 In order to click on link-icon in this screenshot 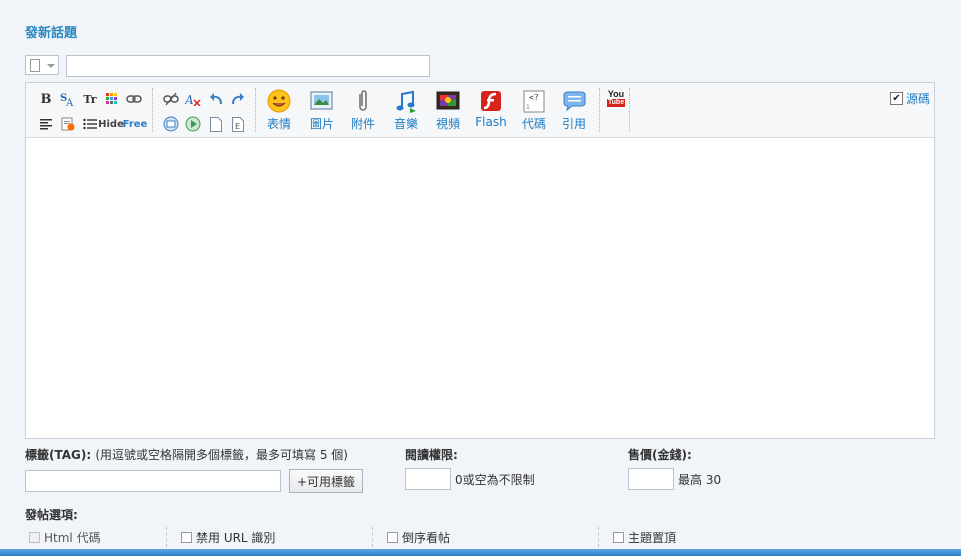, I will do `click(134, 99)`.